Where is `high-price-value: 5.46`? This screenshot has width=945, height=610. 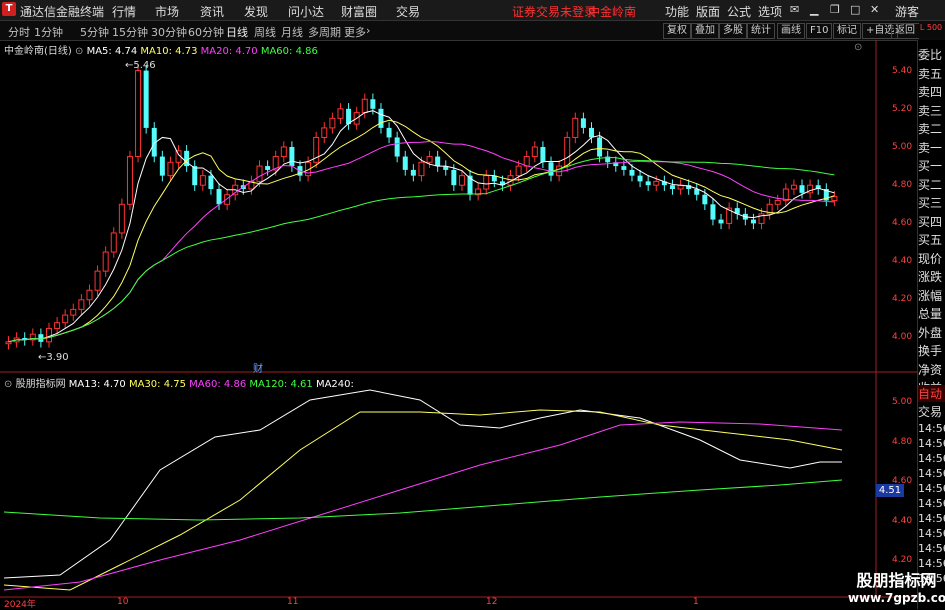
high-price-value: 5.46 is located at coordinates (144, 65).